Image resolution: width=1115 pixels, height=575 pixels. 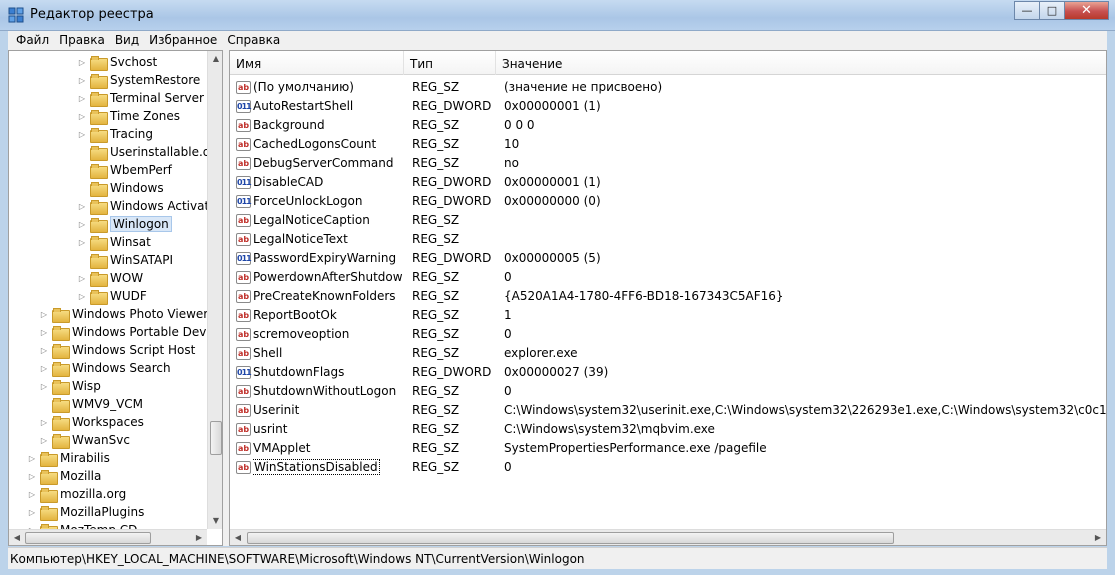 I want to click on tree-item: WMV9_VCM, so click(x=91, y=404).